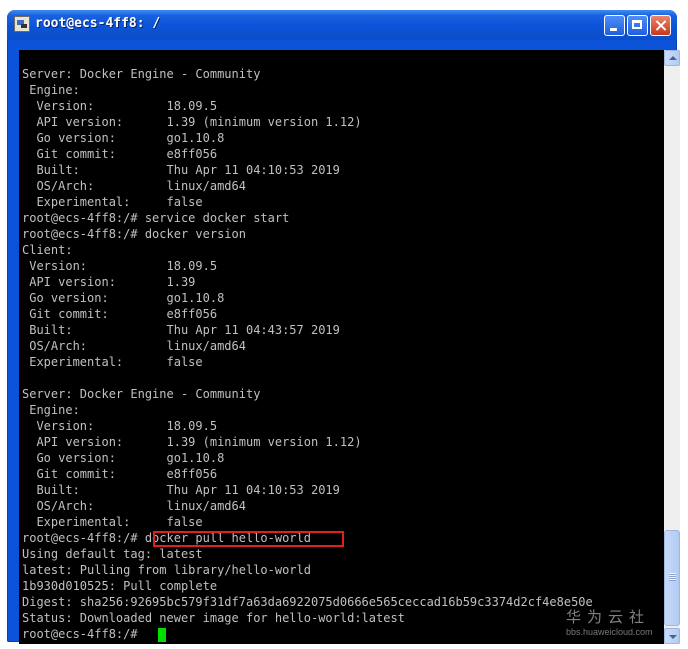 Image resolution: width=688 pixels, height=649 pixels. I want to click on terminal-line: Built: Thu Apr 11 04:43:57 2019, so click(181, 330).